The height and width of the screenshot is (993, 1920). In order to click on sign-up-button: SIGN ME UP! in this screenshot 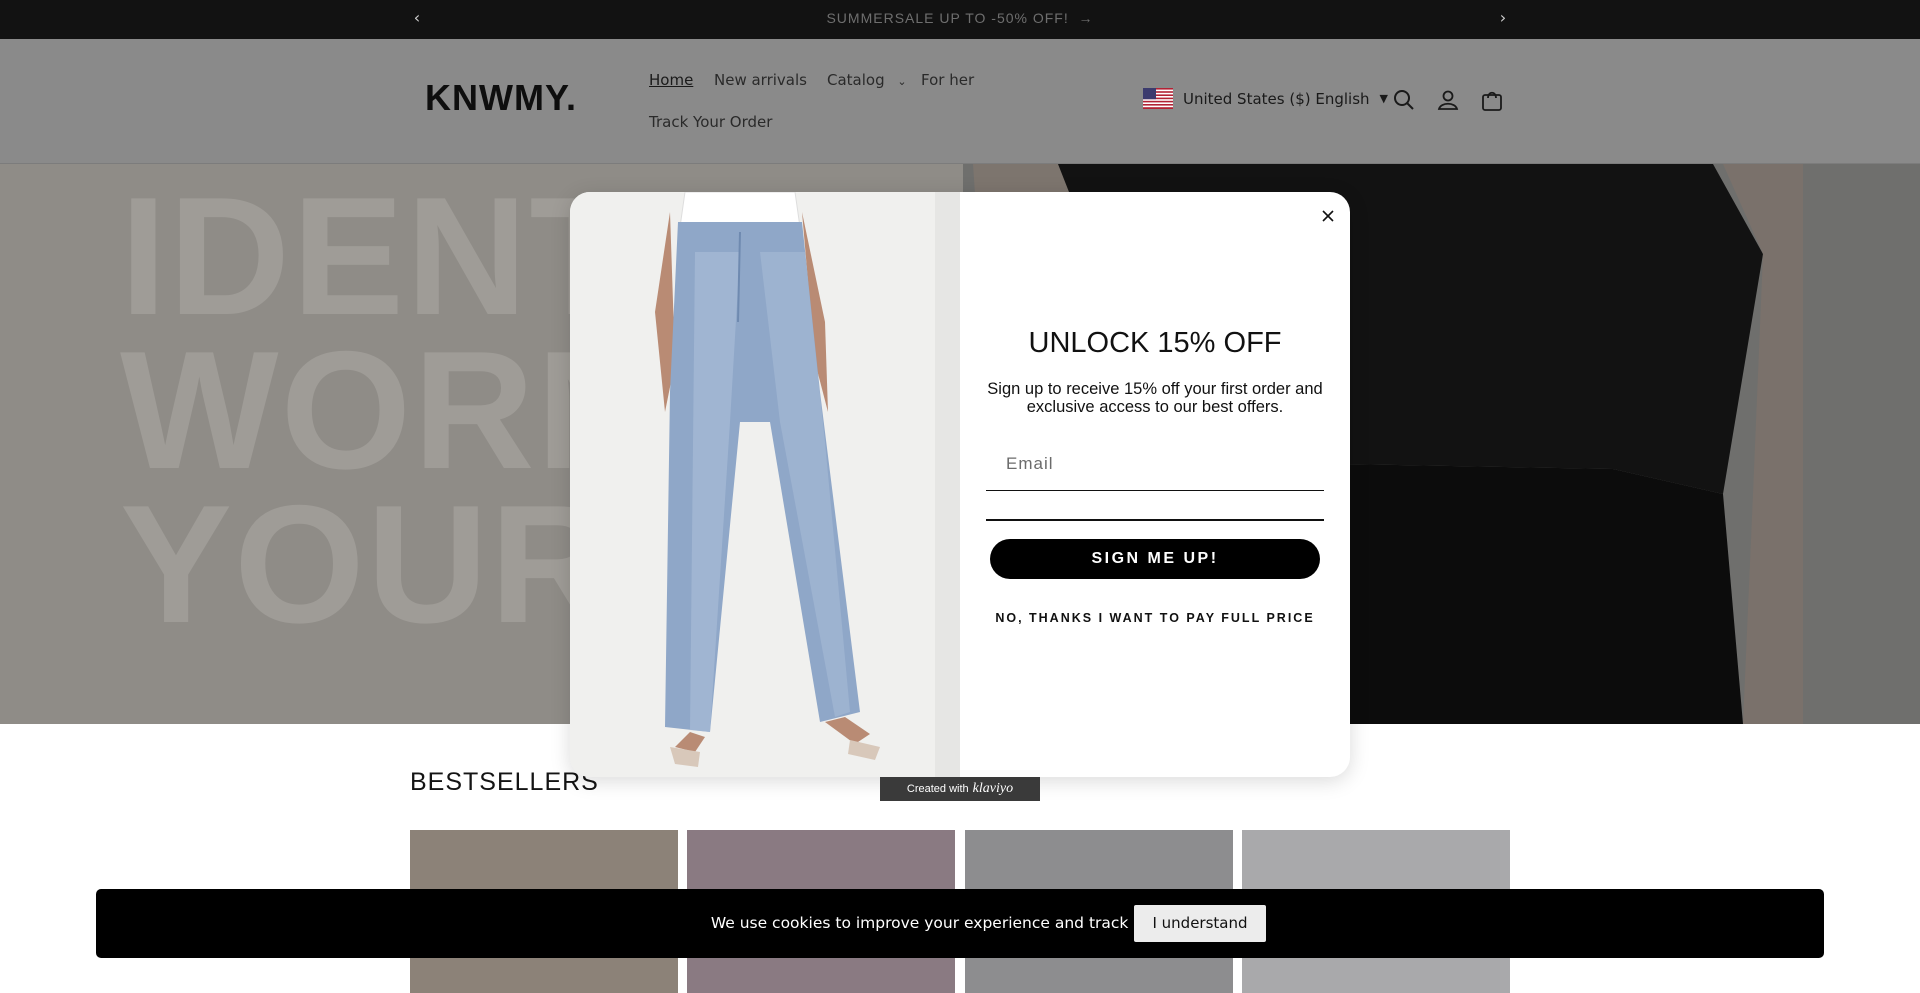, I will do `click(1155, 559)`.